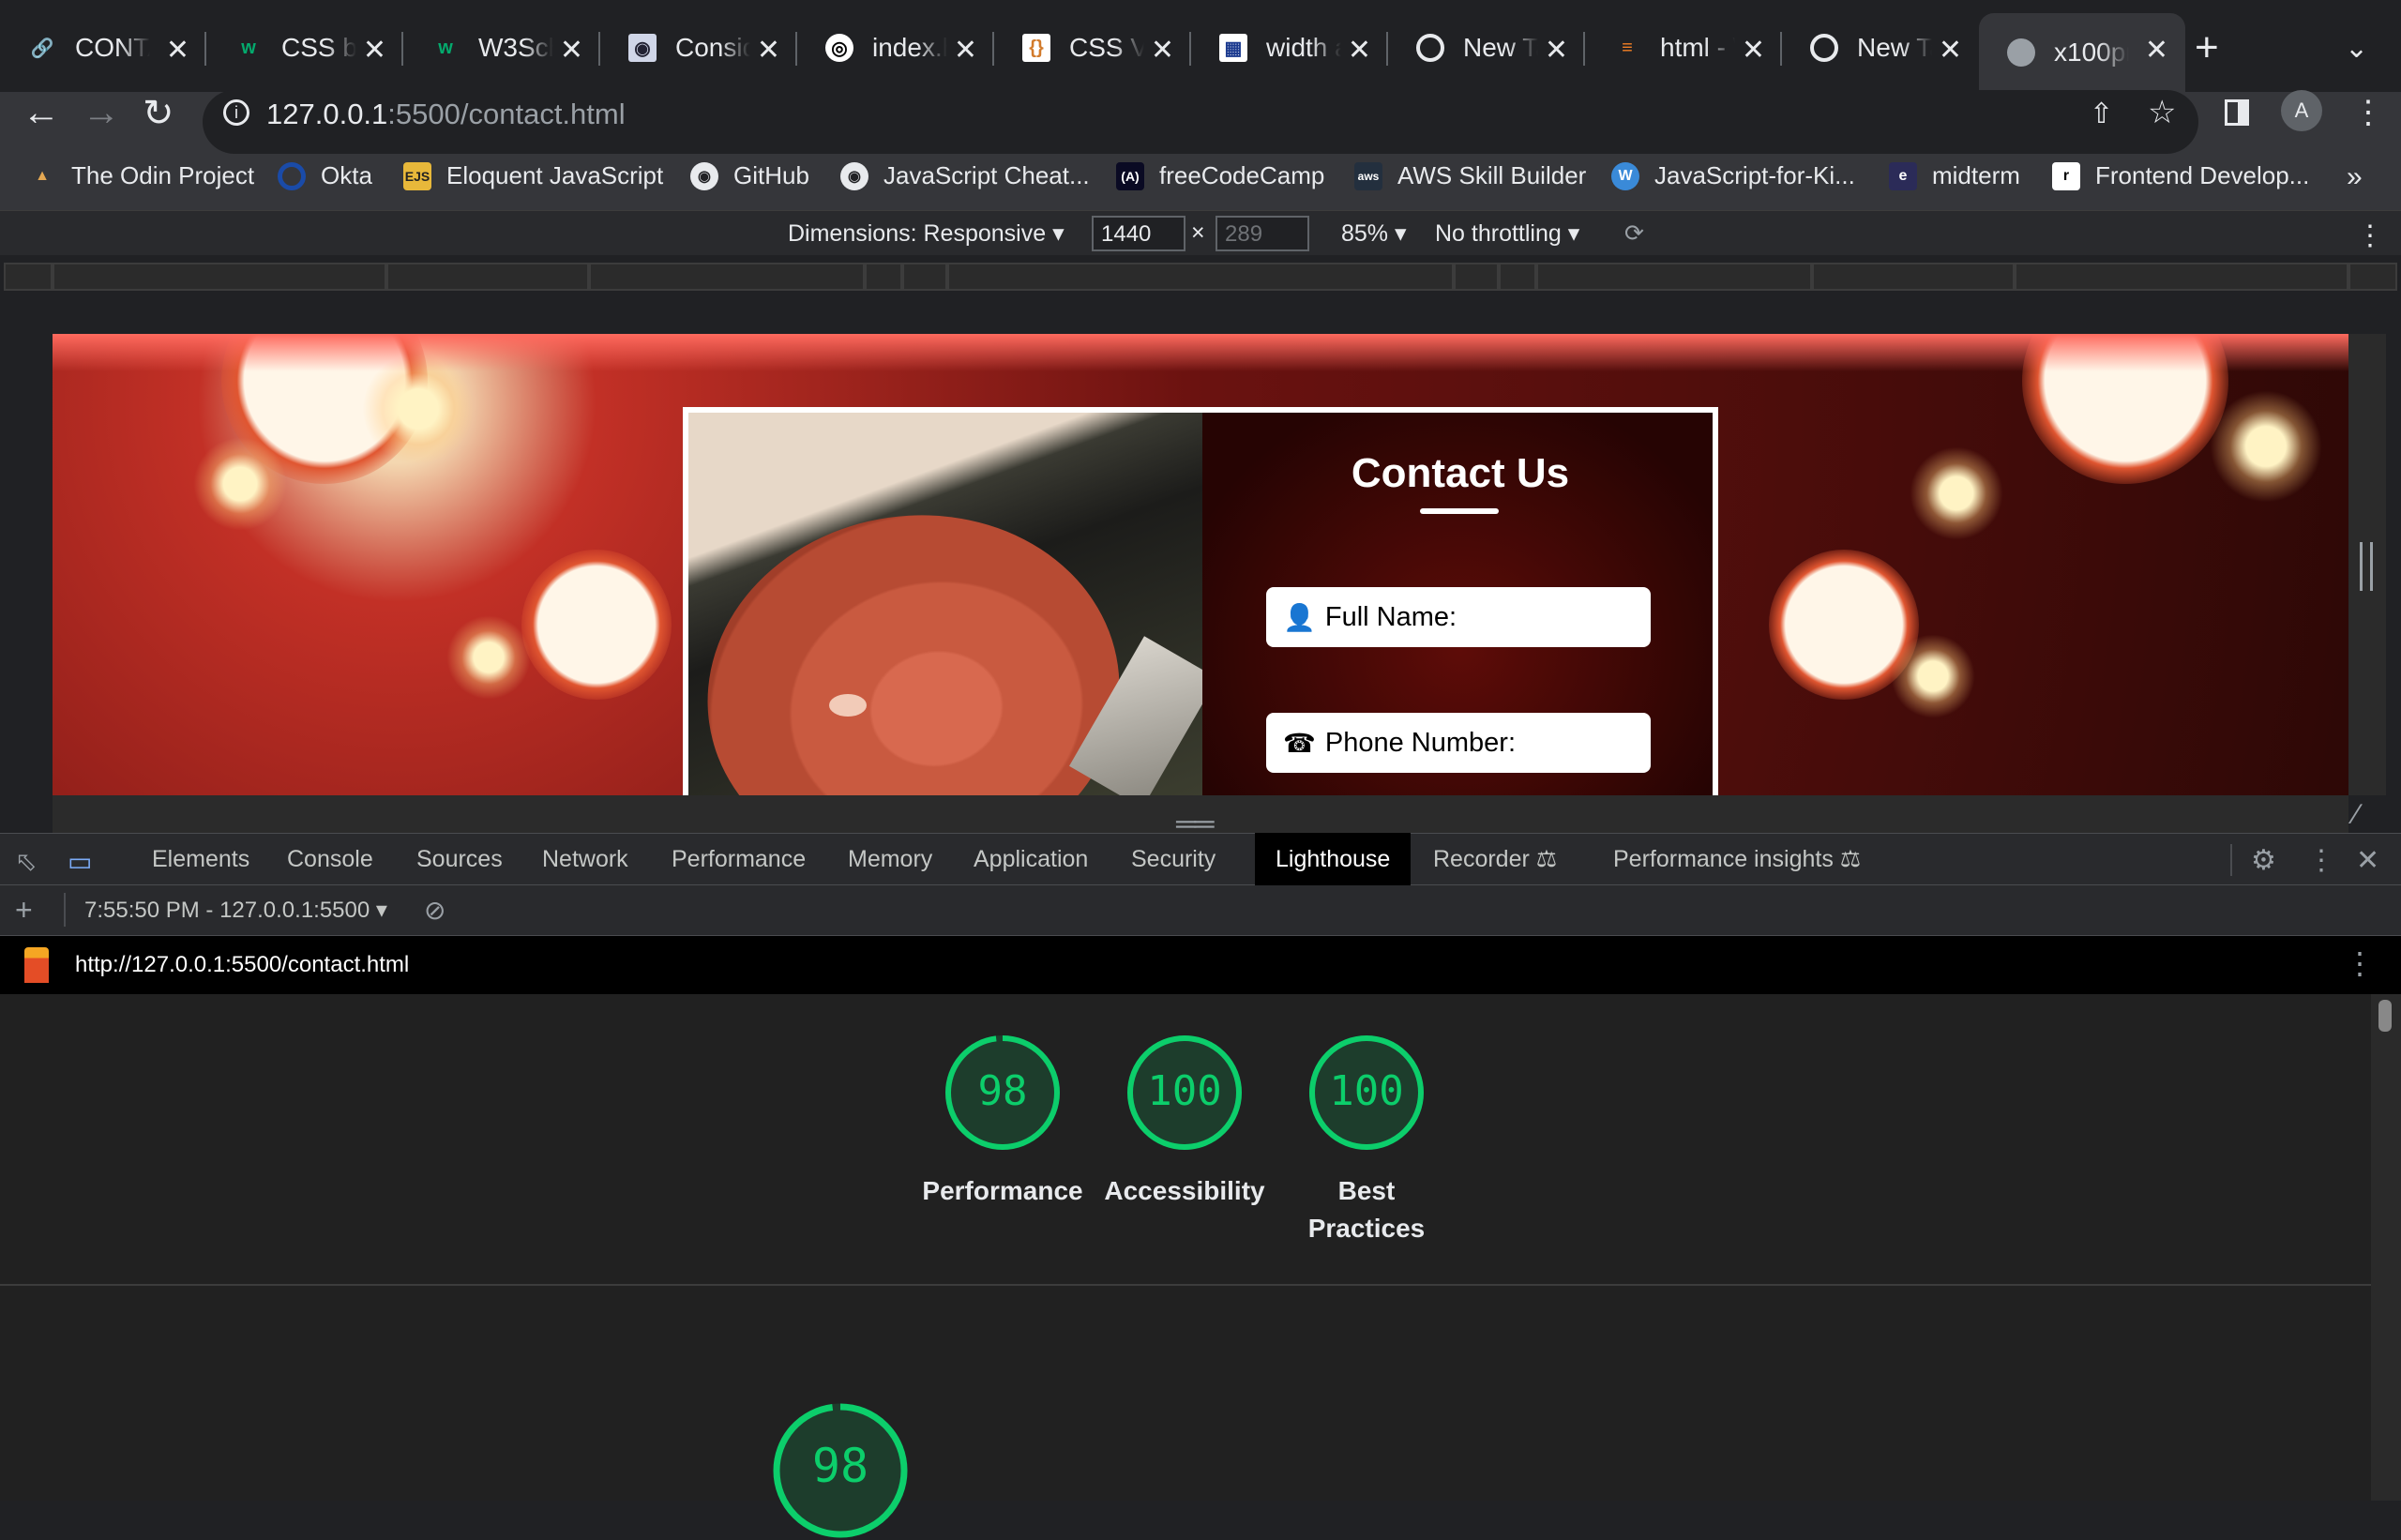 This screenshot has width=2401, height=1540. What do you see at coordinates (1031, 859) in the screenshot?
I see `devtools-tab-application: Application` at bounding box center [1031, 859].